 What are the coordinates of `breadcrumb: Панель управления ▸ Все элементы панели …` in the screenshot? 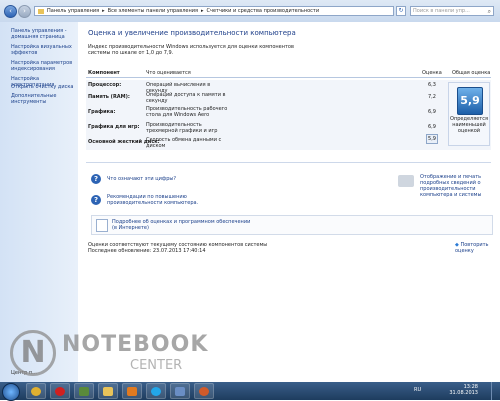 It's located at (214, 11).